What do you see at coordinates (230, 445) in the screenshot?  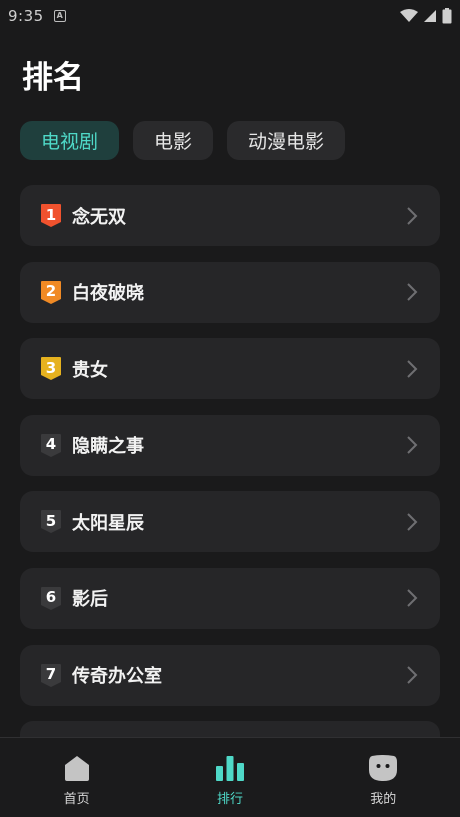 I see `ranking-row: 4 隐瞒之事` at bounding box center [230, 445].